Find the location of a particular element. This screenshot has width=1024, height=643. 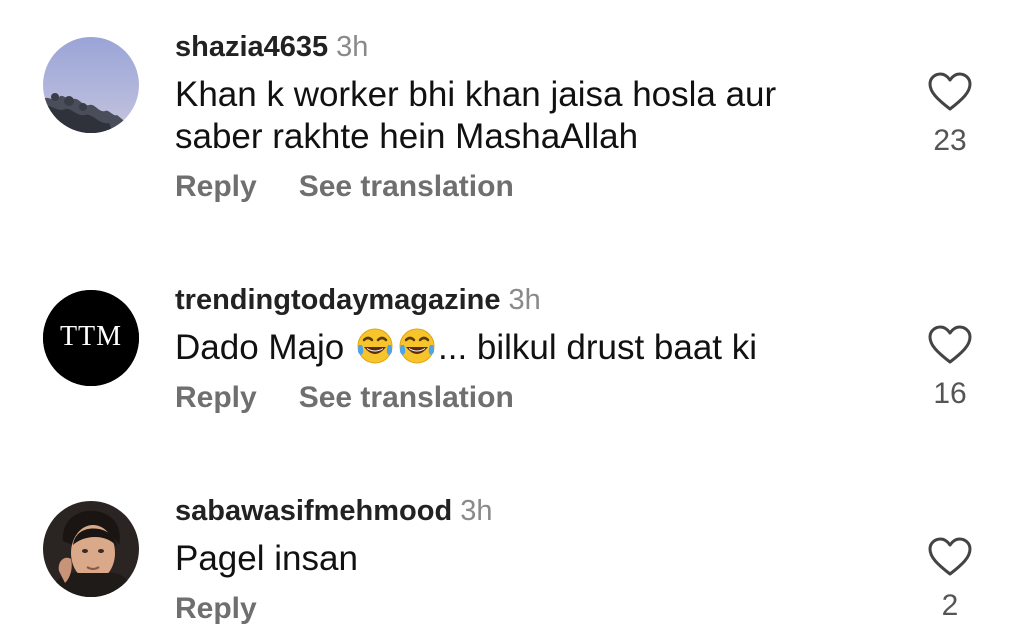

like-count: 16 is located at coordinates (950, 393).